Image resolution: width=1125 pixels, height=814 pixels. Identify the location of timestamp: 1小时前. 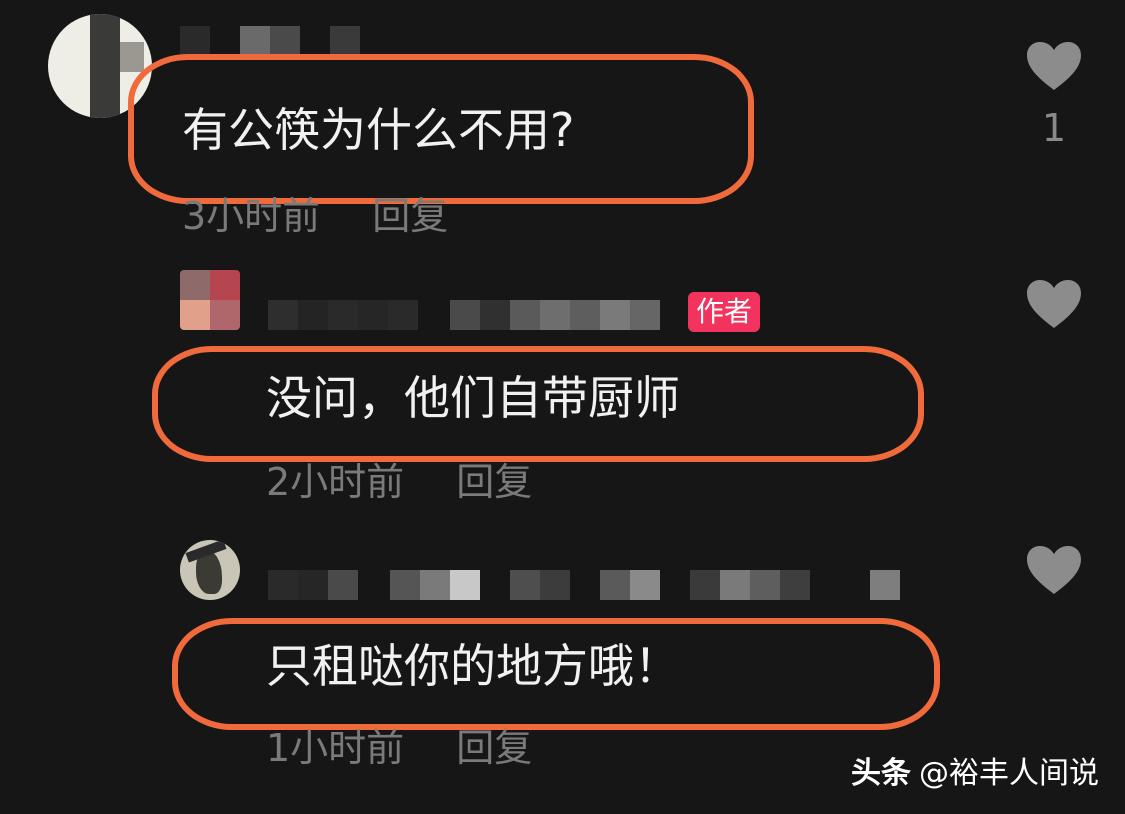
(335, 748).